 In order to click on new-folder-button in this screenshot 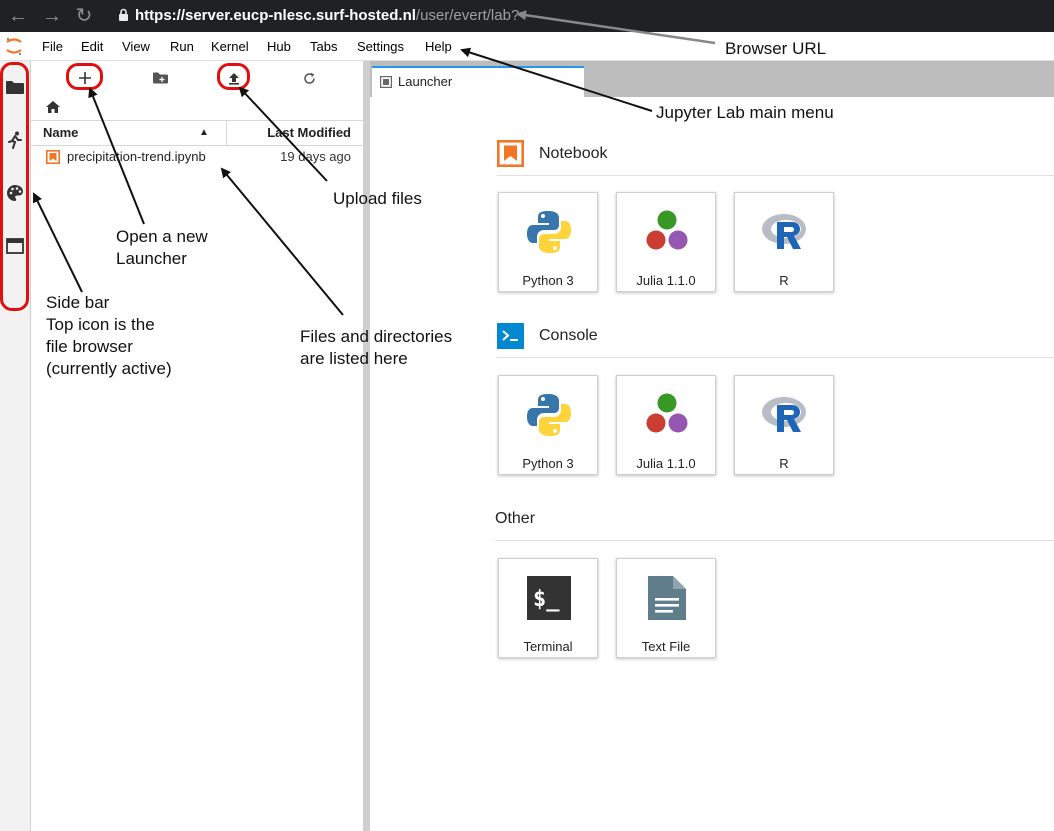, I will do `click(160, 78)`.